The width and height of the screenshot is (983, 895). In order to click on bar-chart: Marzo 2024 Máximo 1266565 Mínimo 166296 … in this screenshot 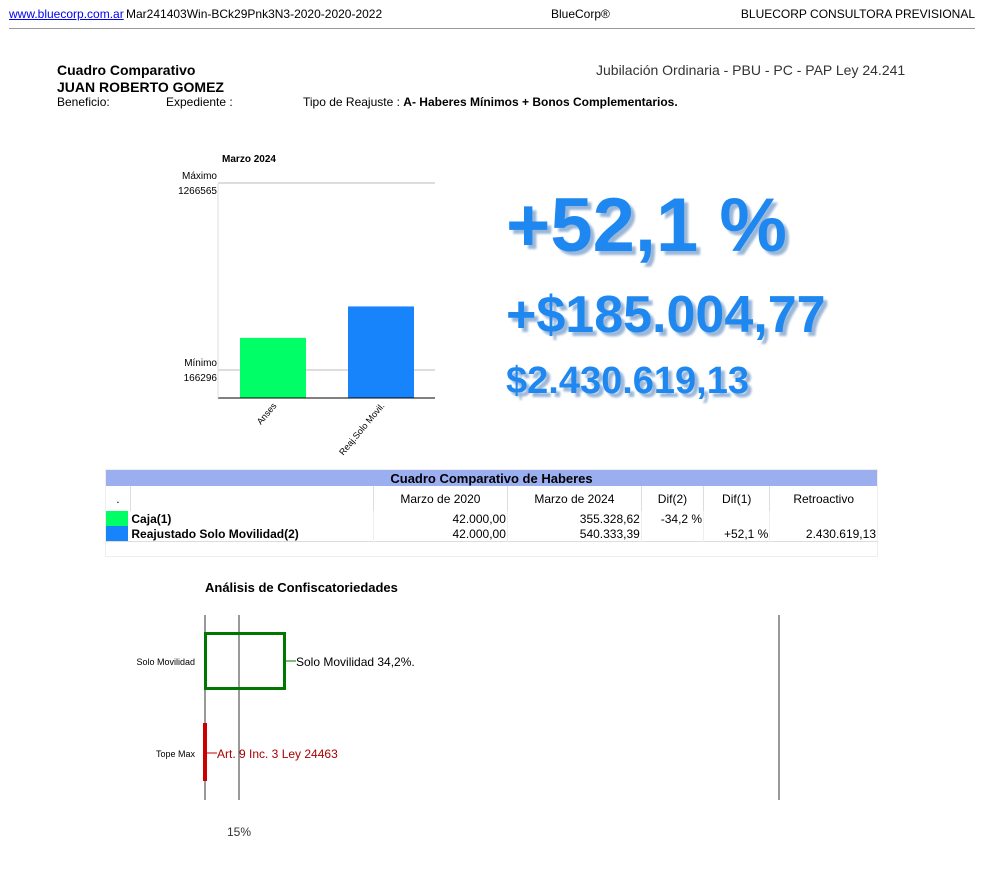, I will do `click(306, 305)`.